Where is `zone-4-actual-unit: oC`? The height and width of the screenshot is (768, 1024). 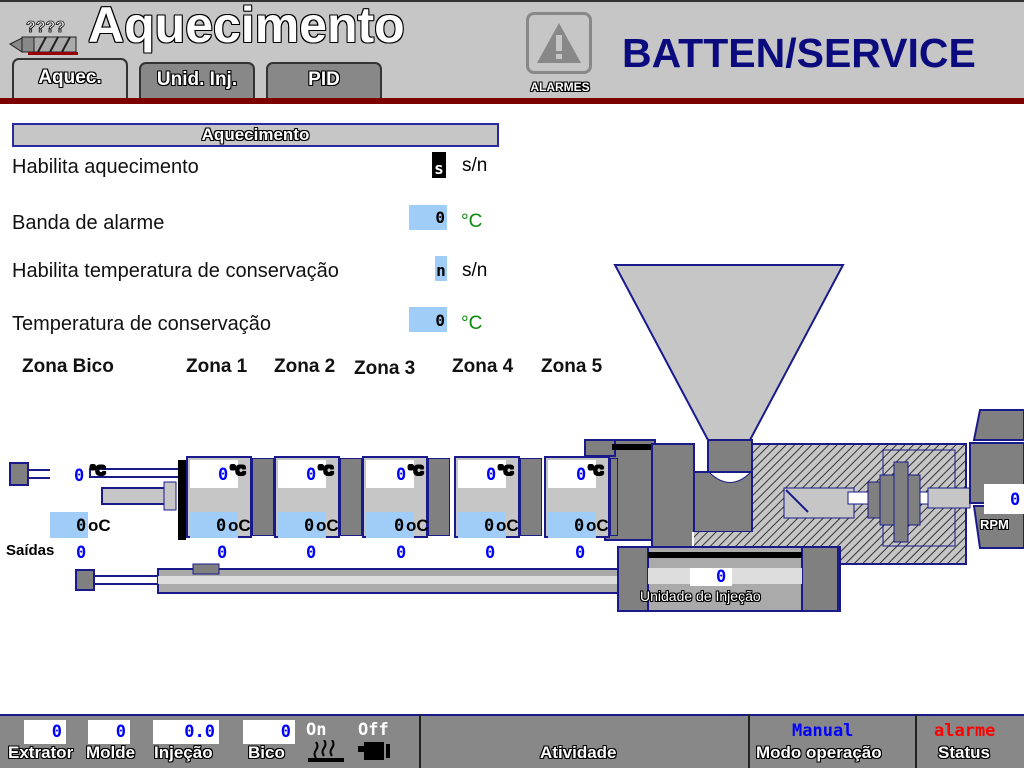
zone-4-actual-unit: oC is located at coordinates (507, 525).